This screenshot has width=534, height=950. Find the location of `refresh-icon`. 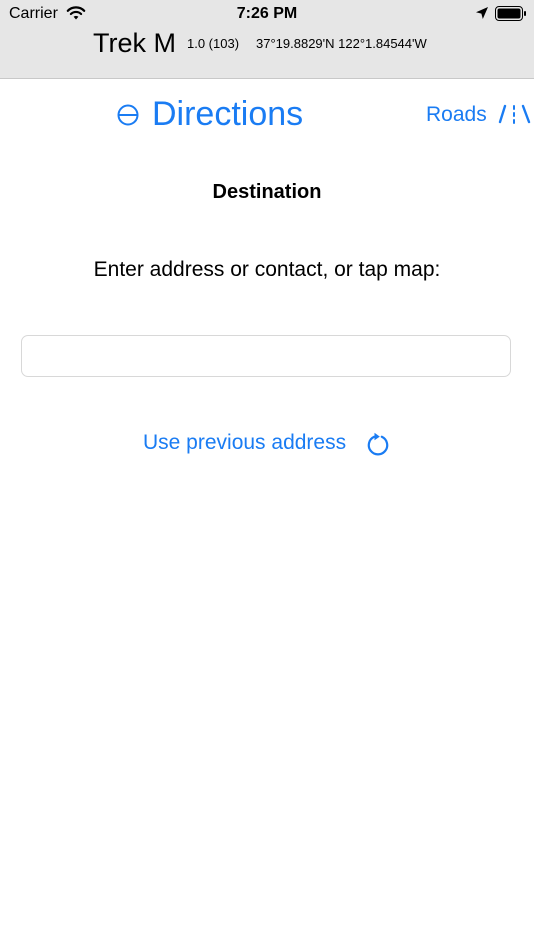

refresh-icon is located at coordinates (378, 447).